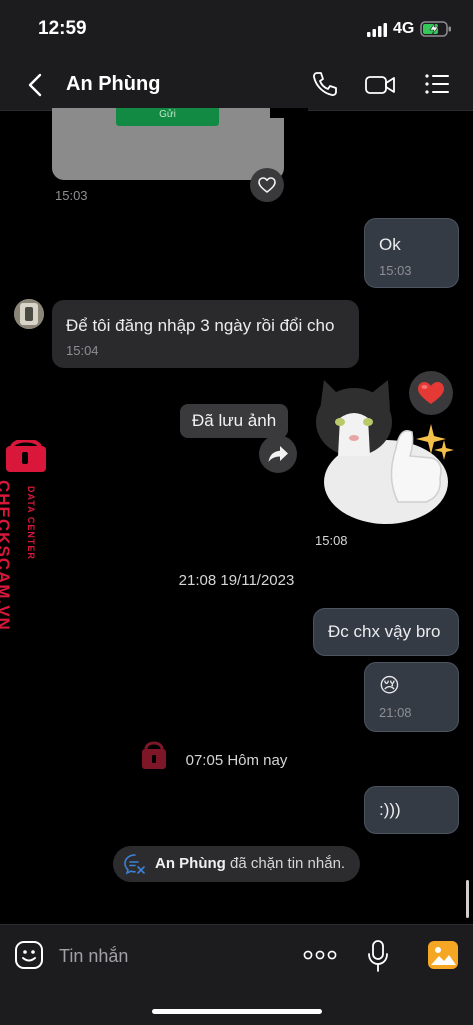  What do you see at coordinates (289, 113) in the screenshot?
I see `image-overlap-mask` at bounding box center [289, 113].